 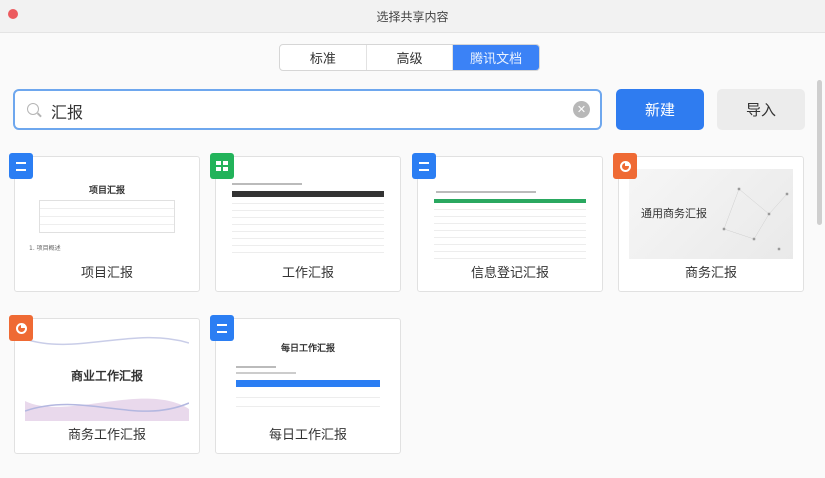 I want to click on network-pattern, so click(x=755, y=219).